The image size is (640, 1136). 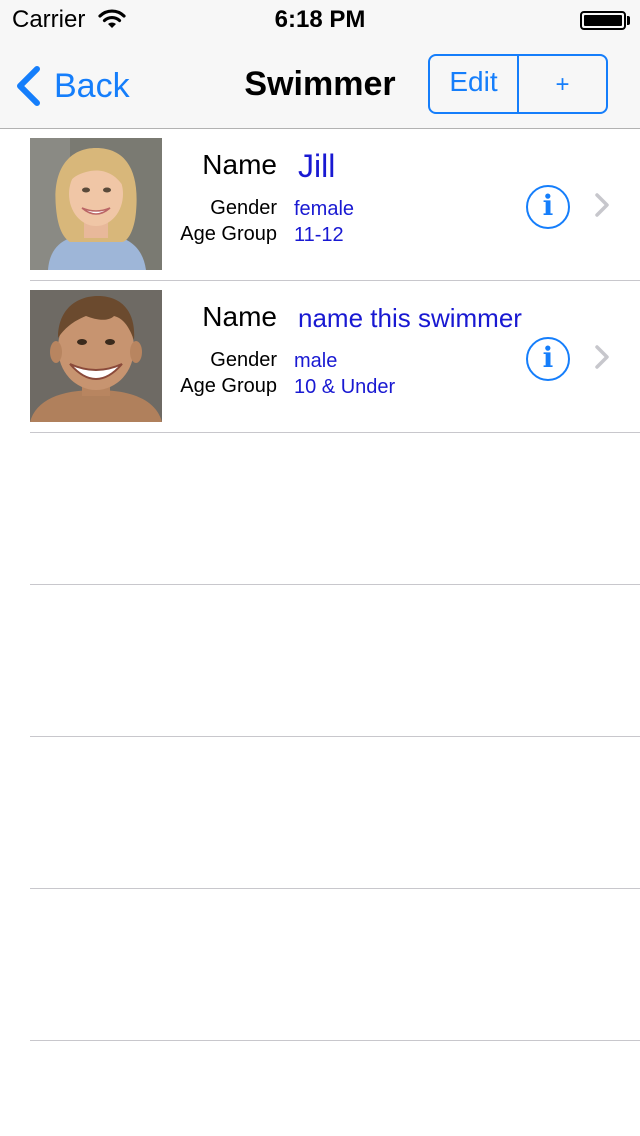 What do you see at coordinates (92, 85) in the screenshot?
I see `back-button-label: Back` at bounding box center [92, 85].